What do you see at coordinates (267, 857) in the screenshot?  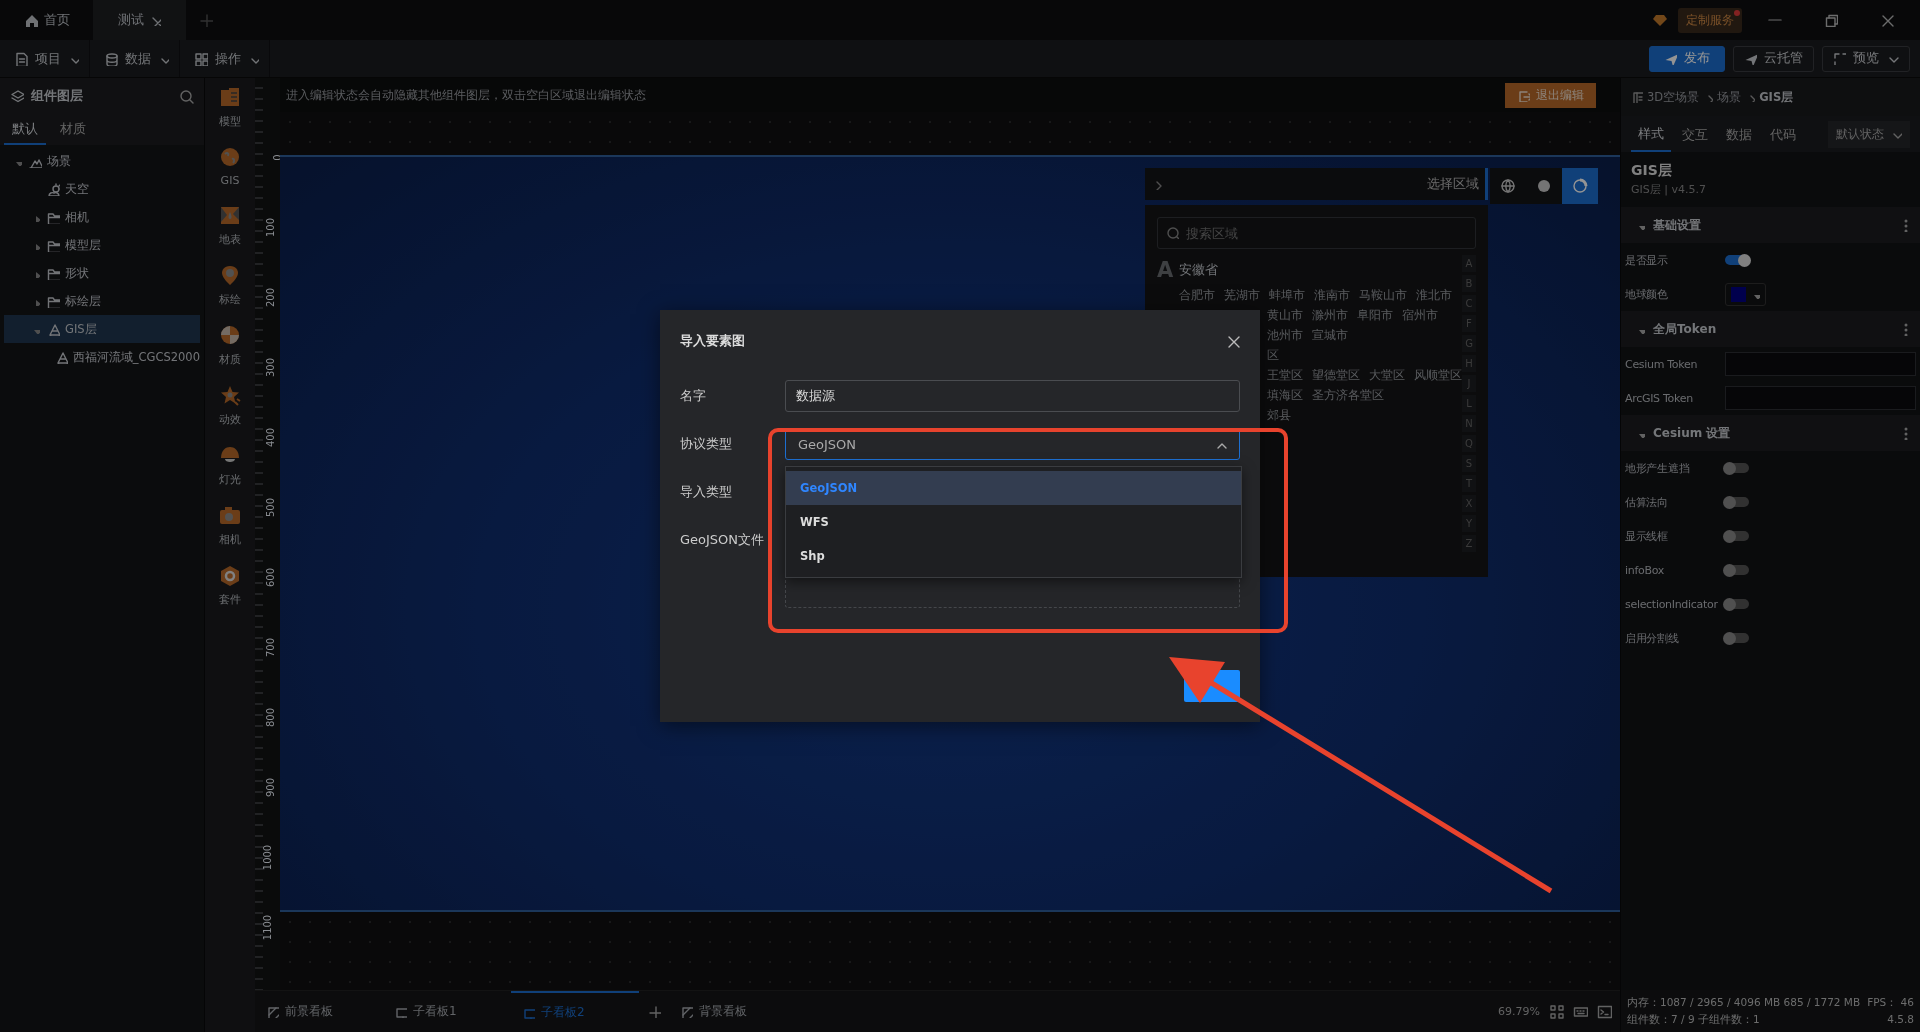 I see `ruler-label: 1000` at bounding box center [267, 857].